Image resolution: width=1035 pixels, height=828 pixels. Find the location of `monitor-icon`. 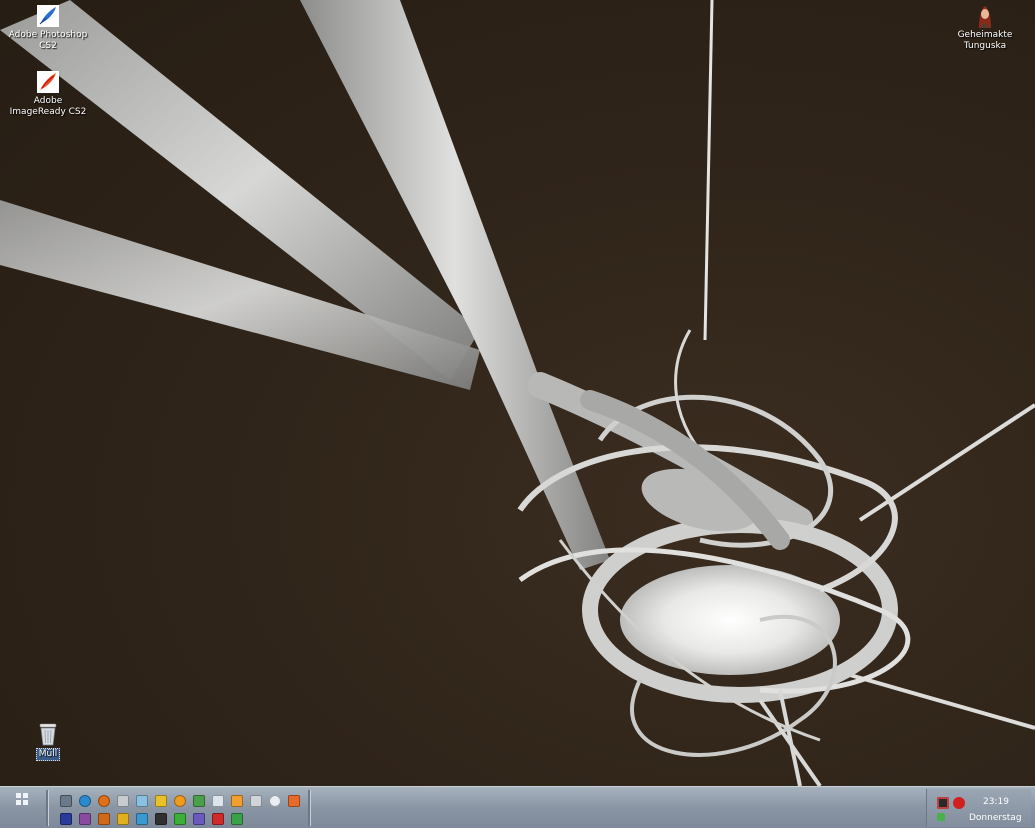

monitor-icon is located at coordinates (943, 803).